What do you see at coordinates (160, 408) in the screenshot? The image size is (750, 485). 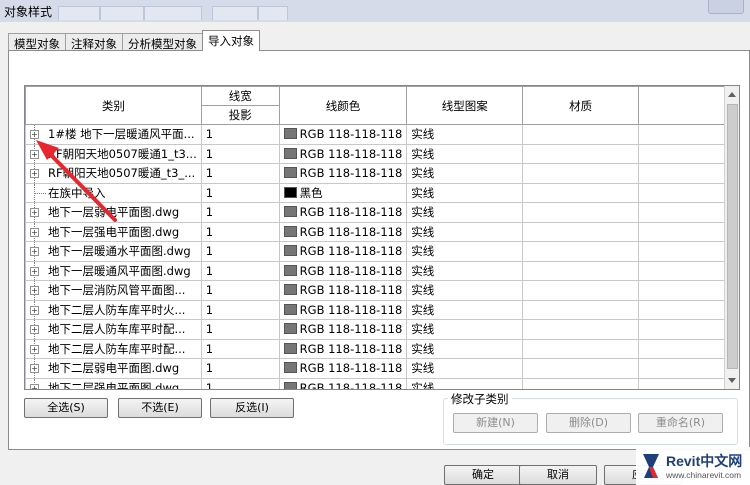 I see `select-none-button: 不选(E)` at bounding box center [160, 408].